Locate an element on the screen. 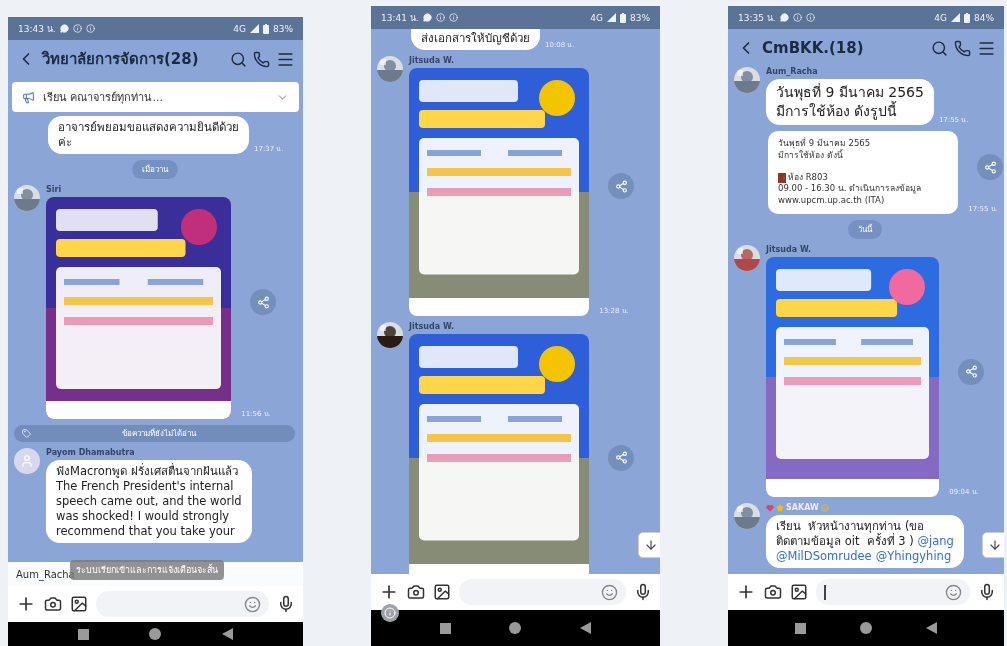 The image size is (1007, 646). tag-icon is located at coordinates (26, 433).